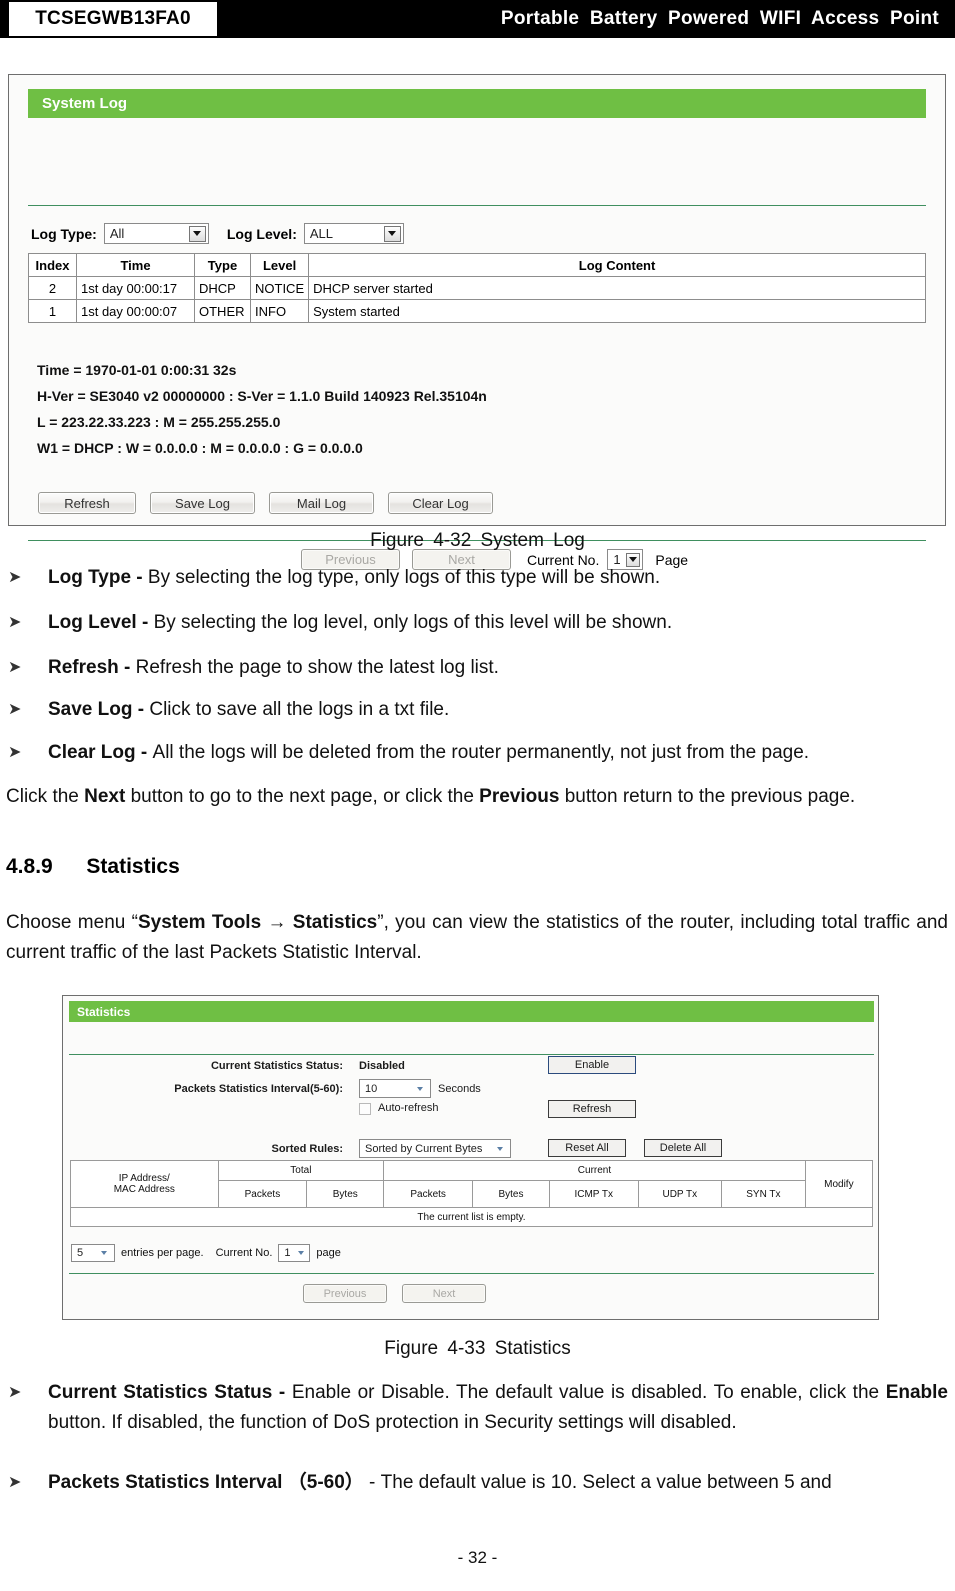 The height and width of the screenshot is (1591, 955). I want to click on log-filter-row: Log Type: All Log Level: ALL, so click(217, 233).